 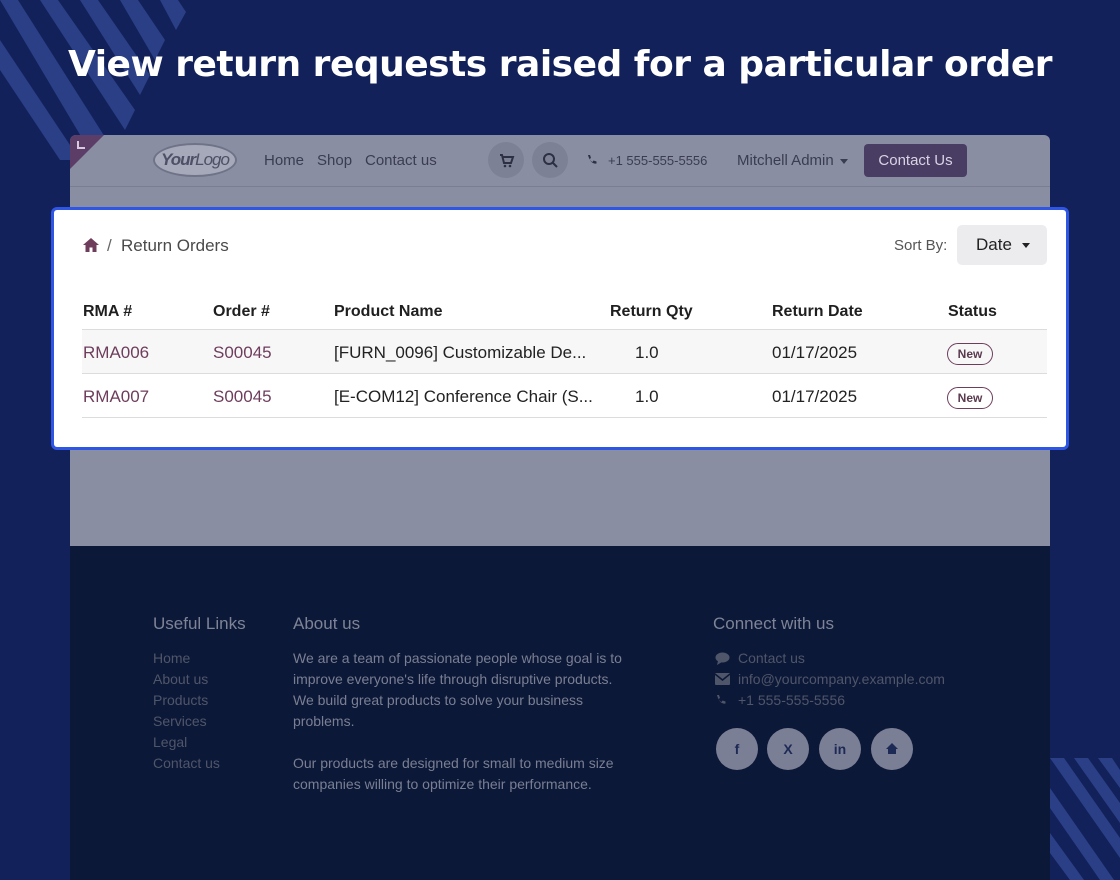 What do you see at coordinates (771, 658) in the screenshot?
I see `footer-contact-link: Contact us` at bounding box center [771, 658].